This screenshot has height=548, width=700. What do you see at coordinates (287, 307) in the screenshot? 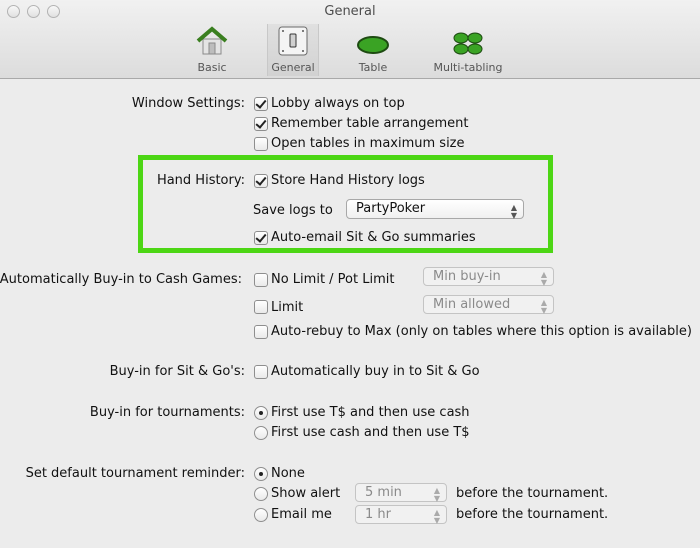
I see `limit-label: Limit` at bounding box center [287, 307].